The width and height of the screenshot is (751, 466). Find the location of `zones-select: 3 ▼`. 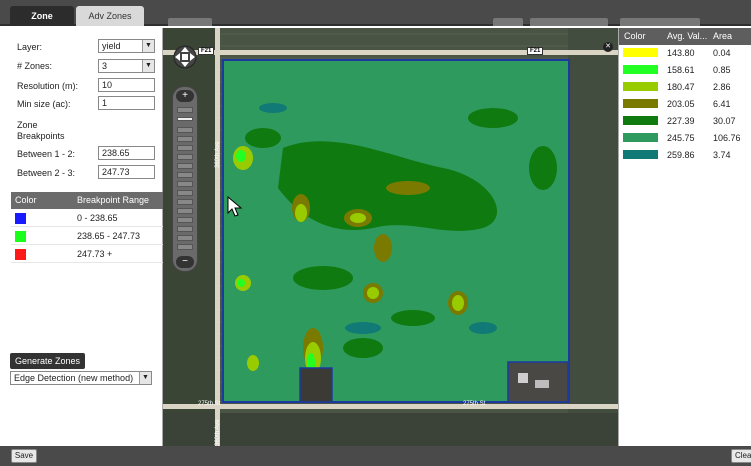

zones-select: 3 ▼ is located at coordinates (126, 66).